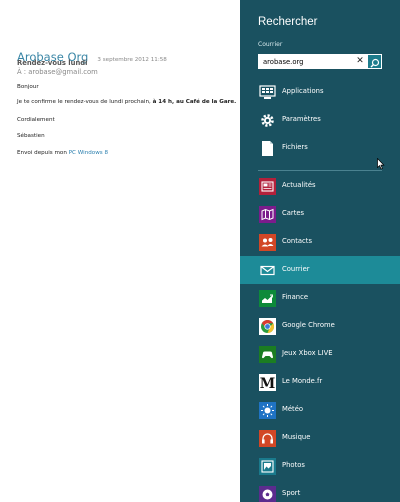 This screenshot has height=502, width=400. I want to click on app-photos: Photos, so click(320, 466).